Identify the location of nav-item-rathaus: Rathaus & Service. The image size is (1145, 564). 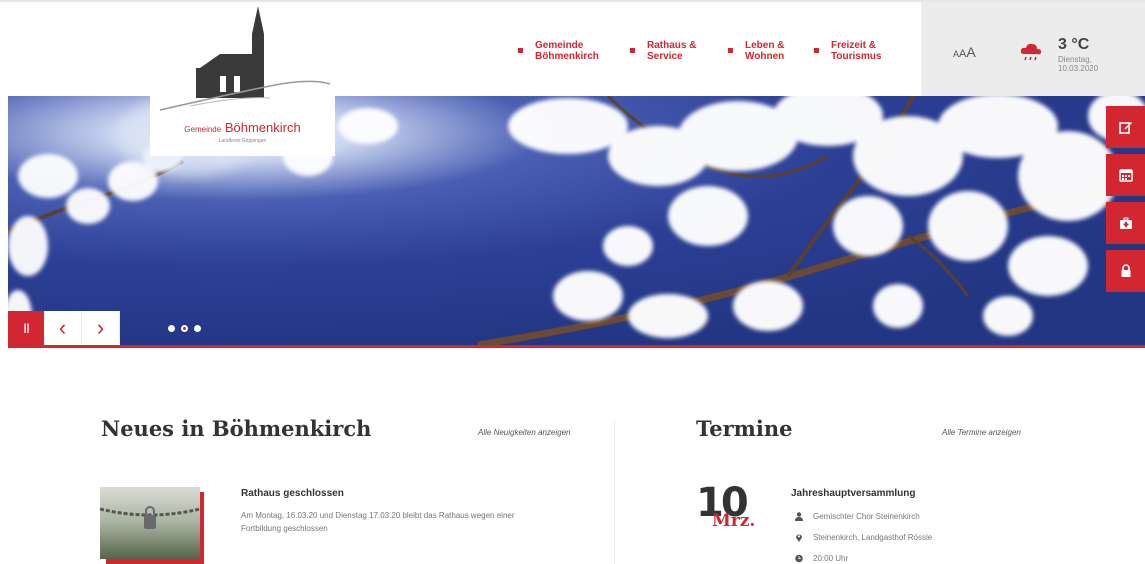
(679, 51).